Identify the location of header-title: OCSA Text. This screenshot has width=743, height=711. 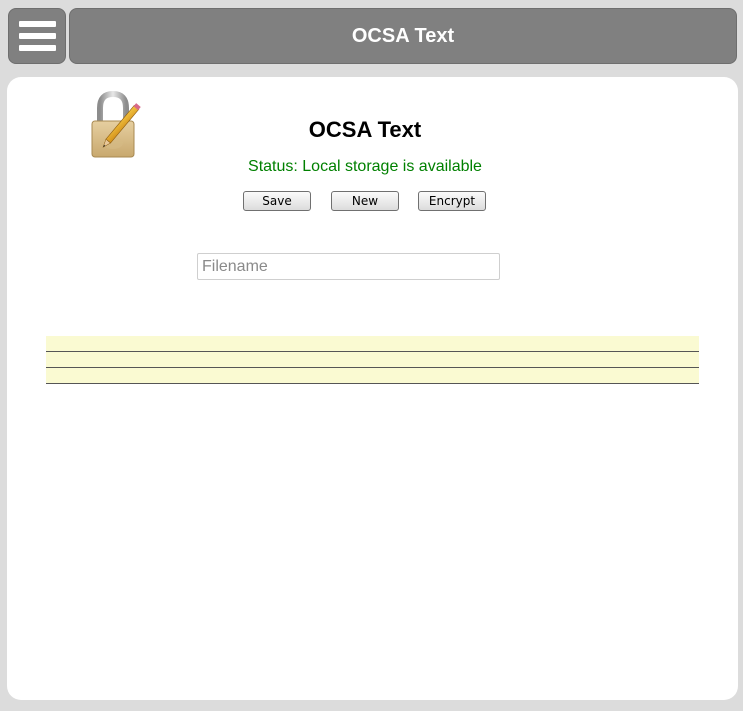
(403, 35).